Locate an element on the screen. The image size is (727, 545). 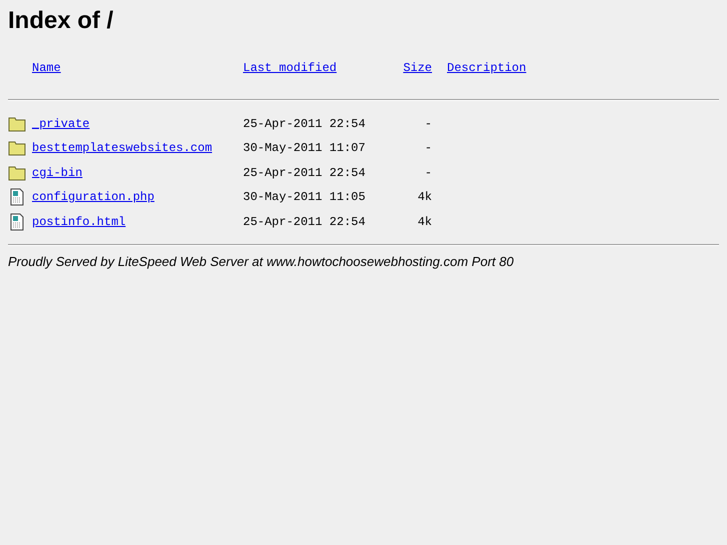
modified-date: 30-May-2011 11:07 is located at coordinates (304, 148).